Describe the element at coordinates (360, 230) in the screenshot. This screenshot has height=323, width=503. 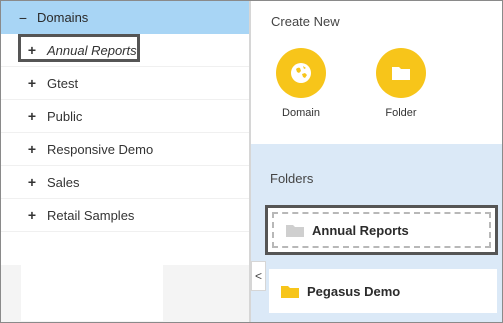
I see `folder-card-label: Annual Reports` at that location.